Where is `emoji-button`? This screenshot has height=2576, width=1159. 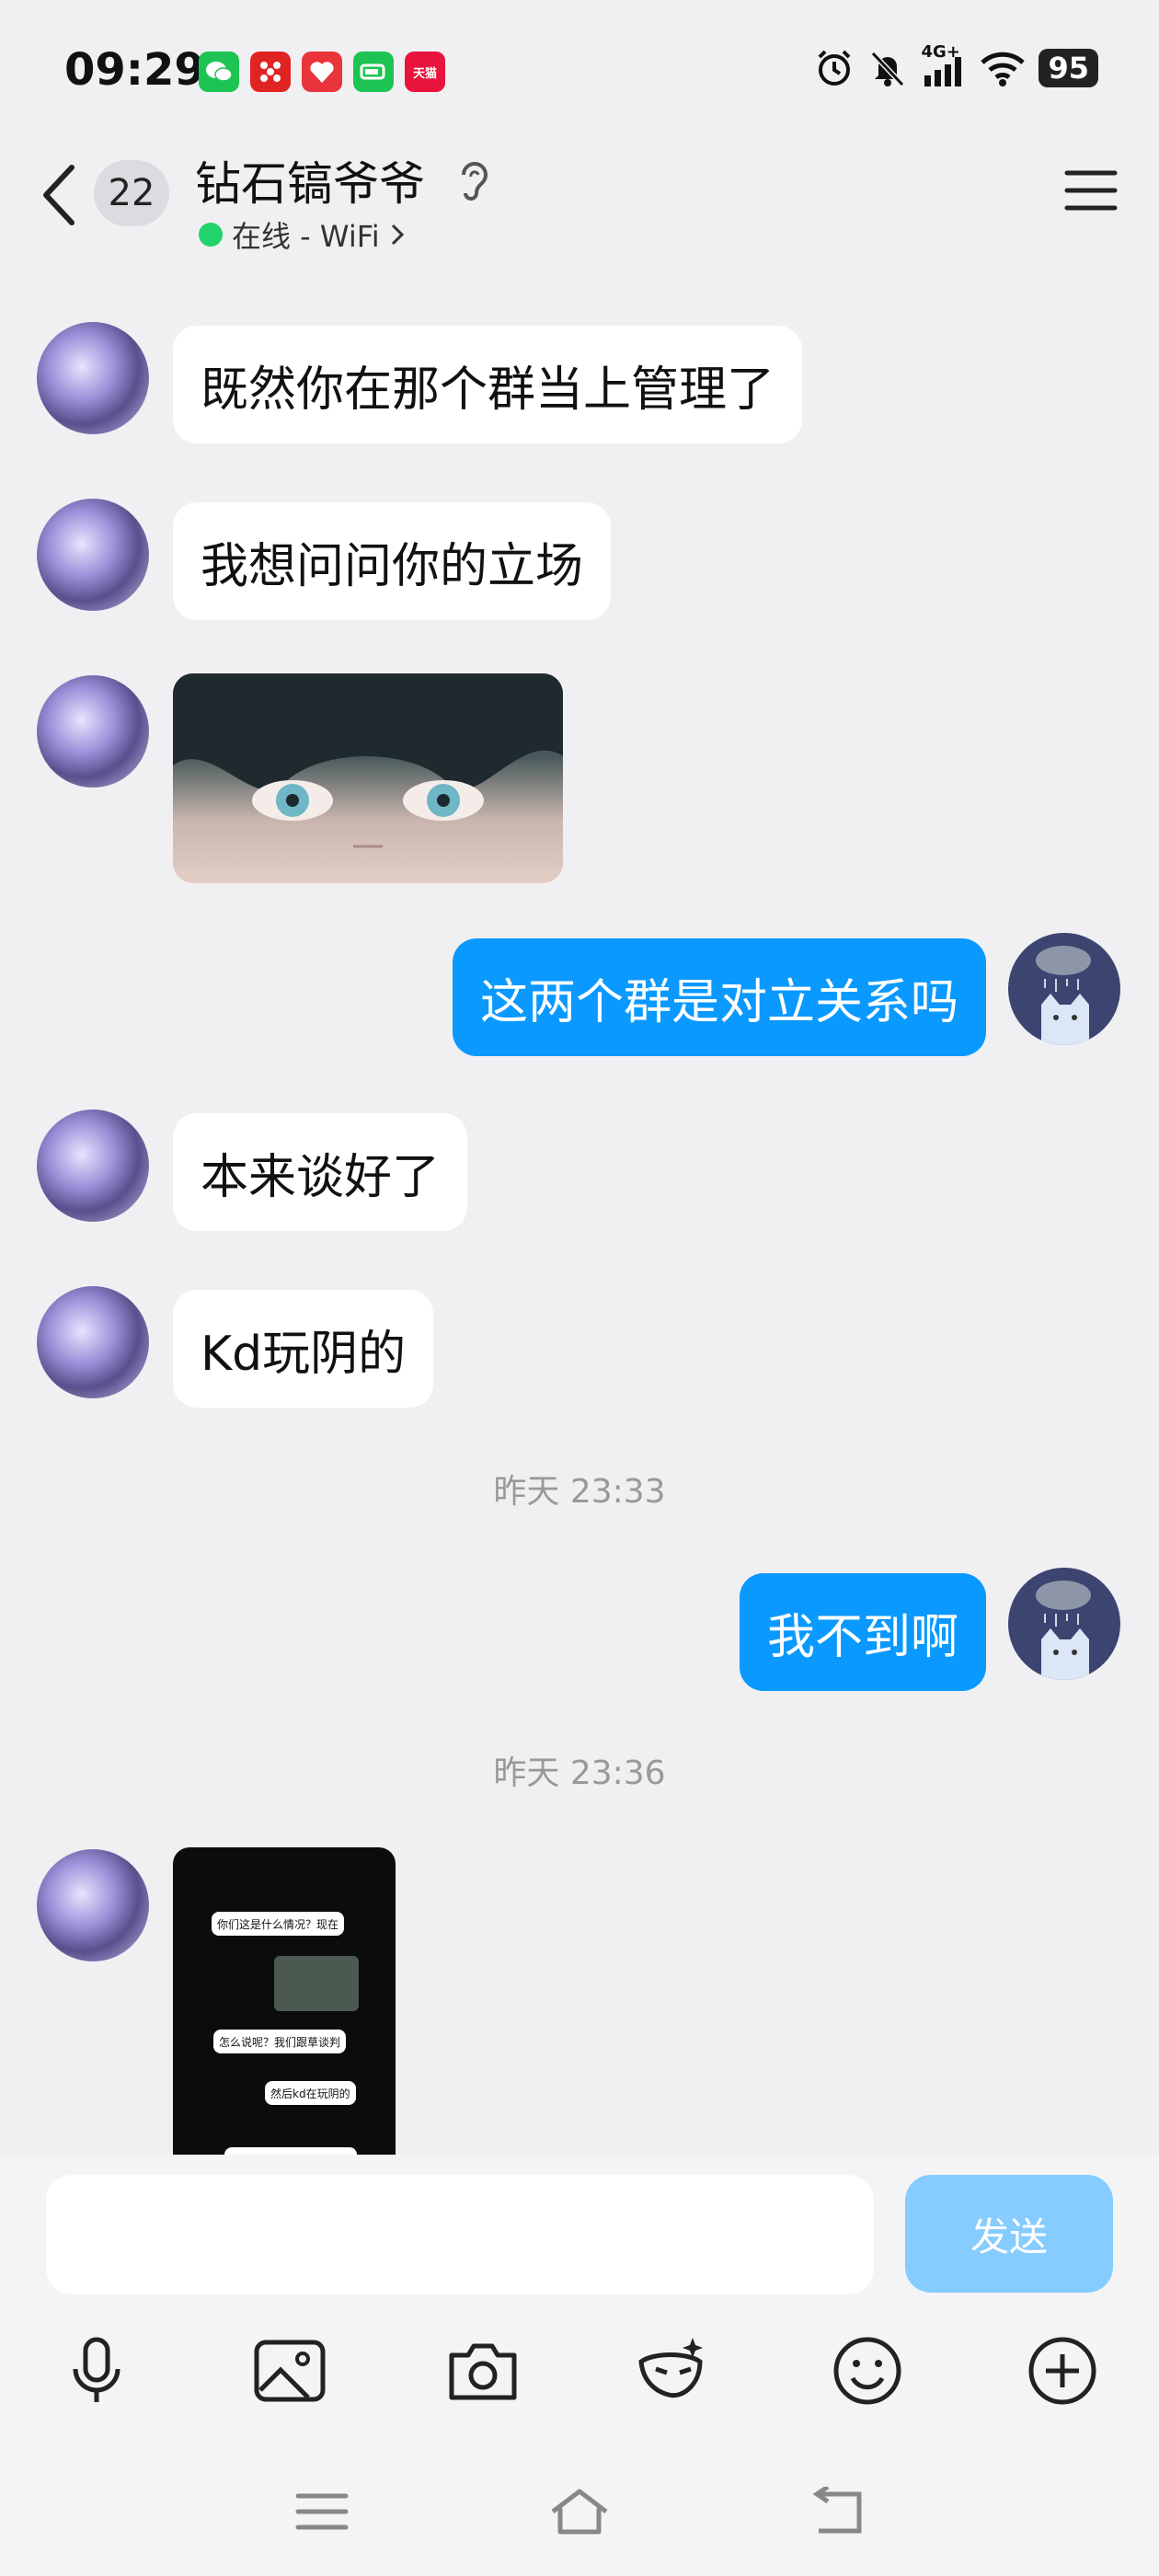
emoji-button is located at coordinates (867, 2370).